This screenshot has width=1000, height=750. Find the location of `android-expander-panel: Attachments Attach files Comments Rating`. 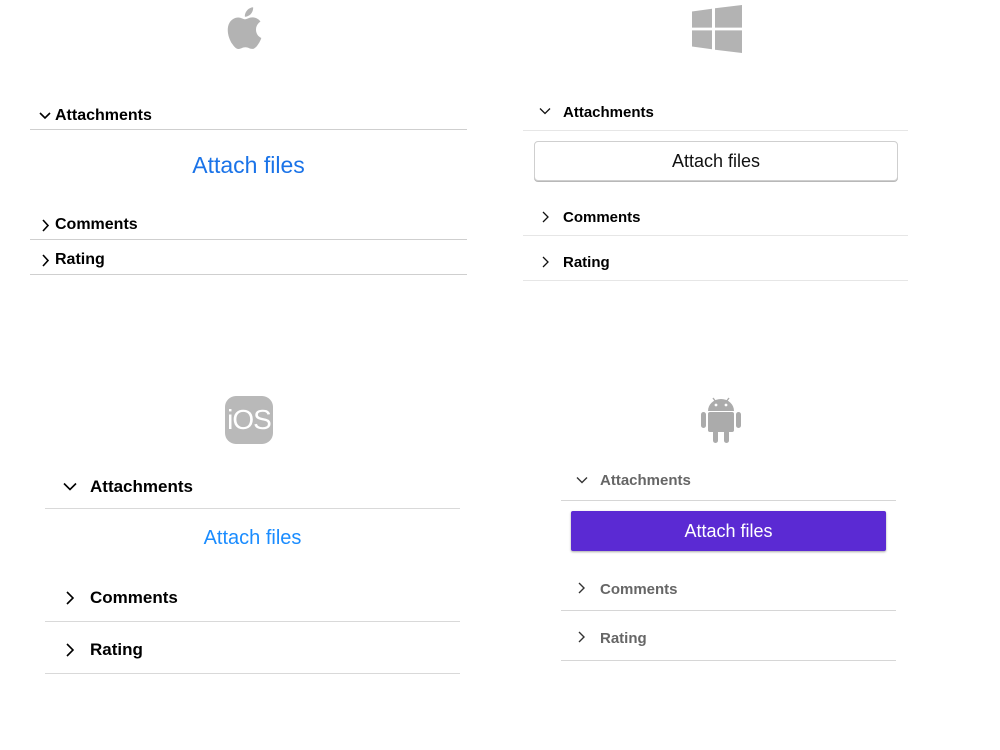

android-expander-panel: Attachments Attach files Comments Rating is located at coordinates (728, 564).